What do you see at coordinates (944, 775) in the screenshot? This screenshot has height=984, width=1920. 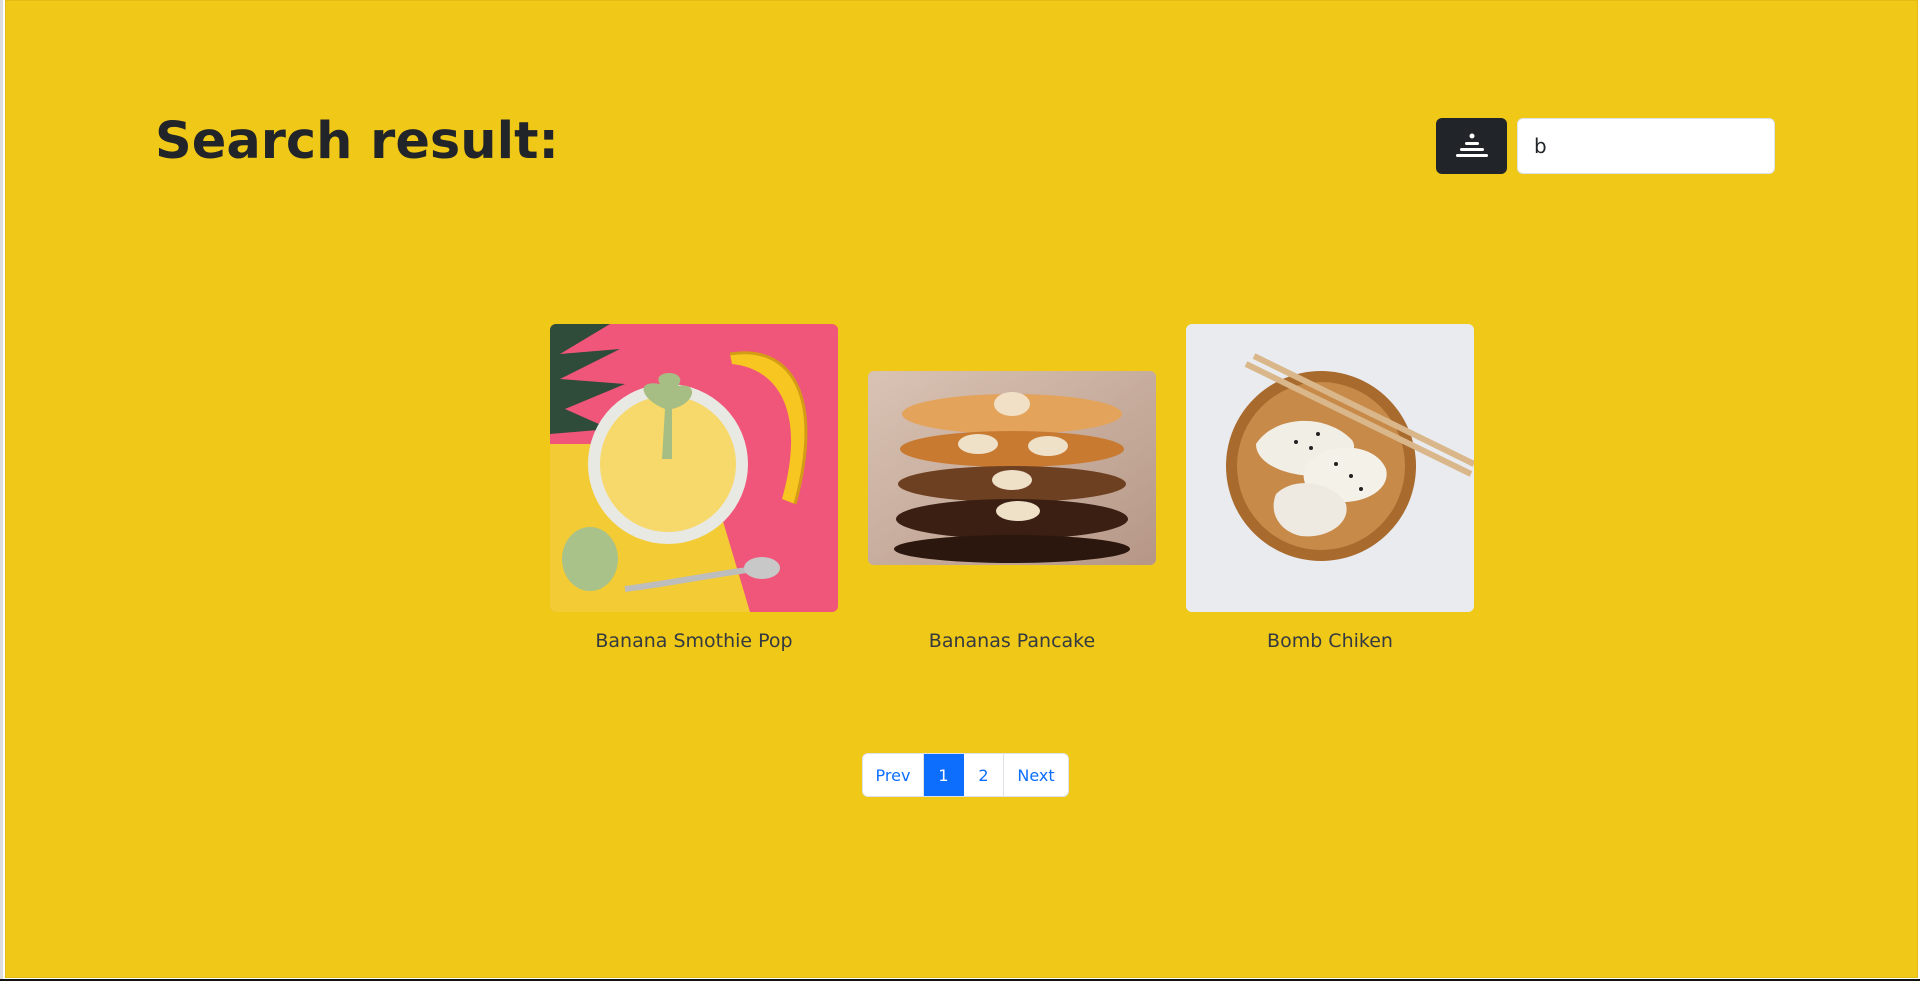 I see `pagination-page-1: 1` at bounding box center [944, 775].